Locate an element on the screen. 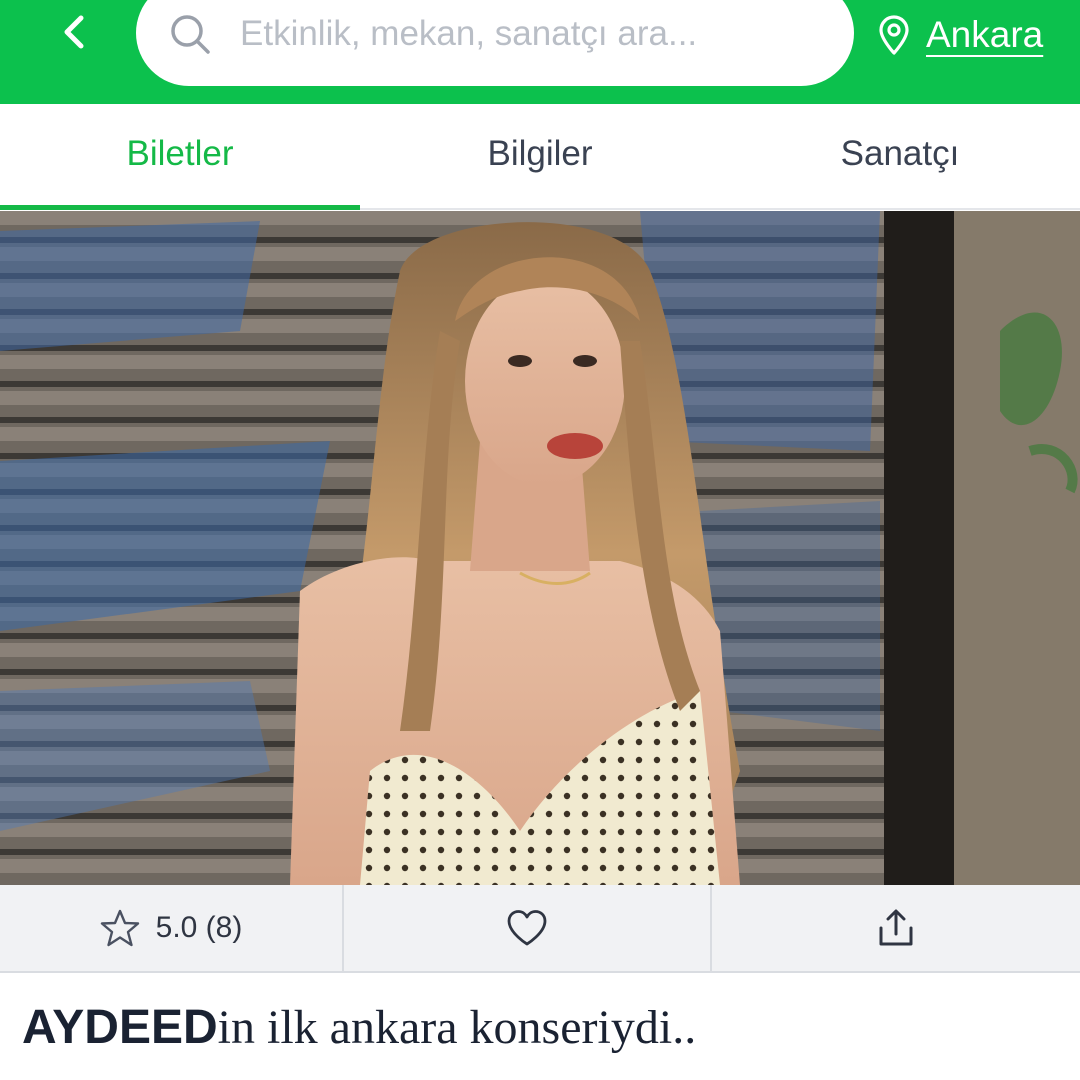 The height and width of the screenshot is (1080, 1080). location-pin-icon is located at coordinates (894, 35).